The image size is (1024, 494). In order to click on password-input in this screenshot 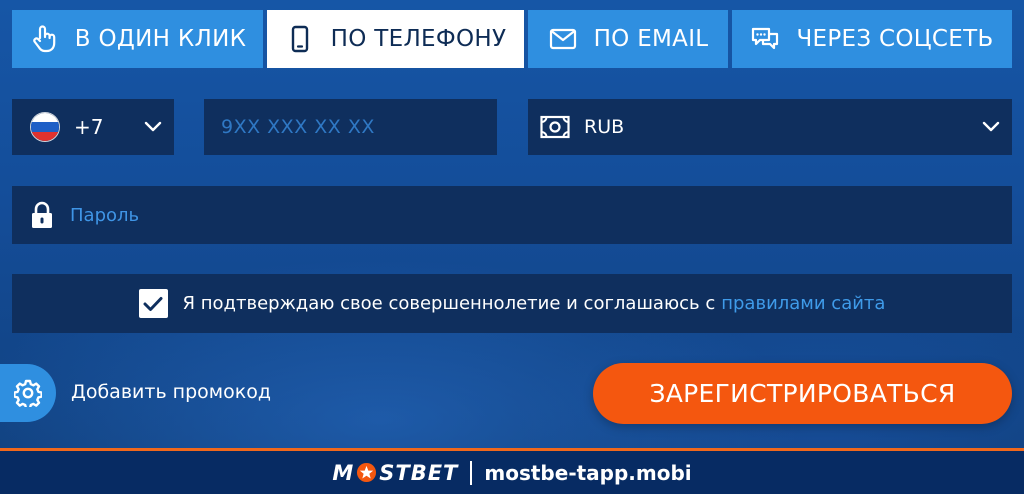, I will do `click(370, 215)`.